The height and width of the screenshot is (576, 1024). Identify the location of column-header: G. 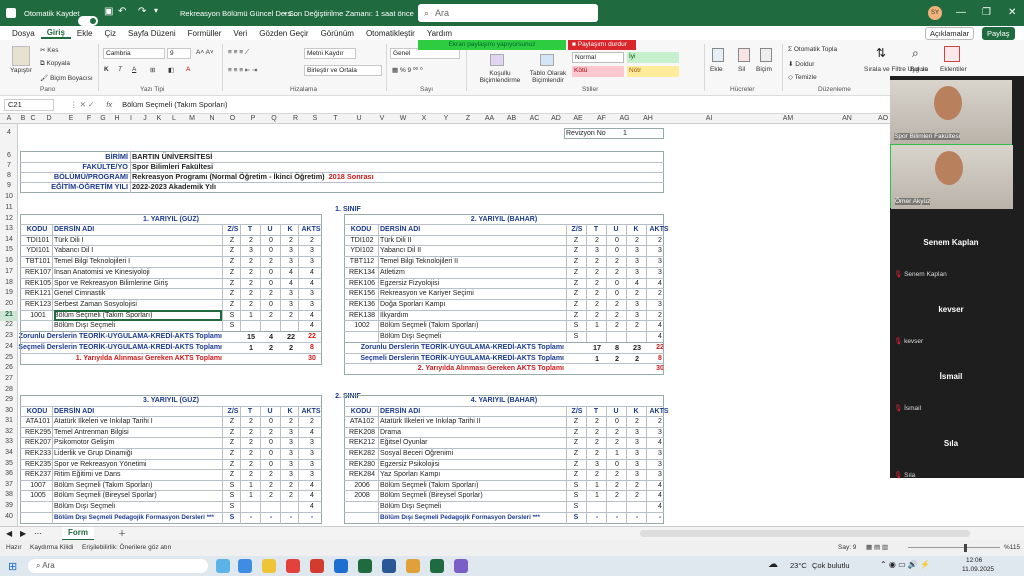
(103, 119).